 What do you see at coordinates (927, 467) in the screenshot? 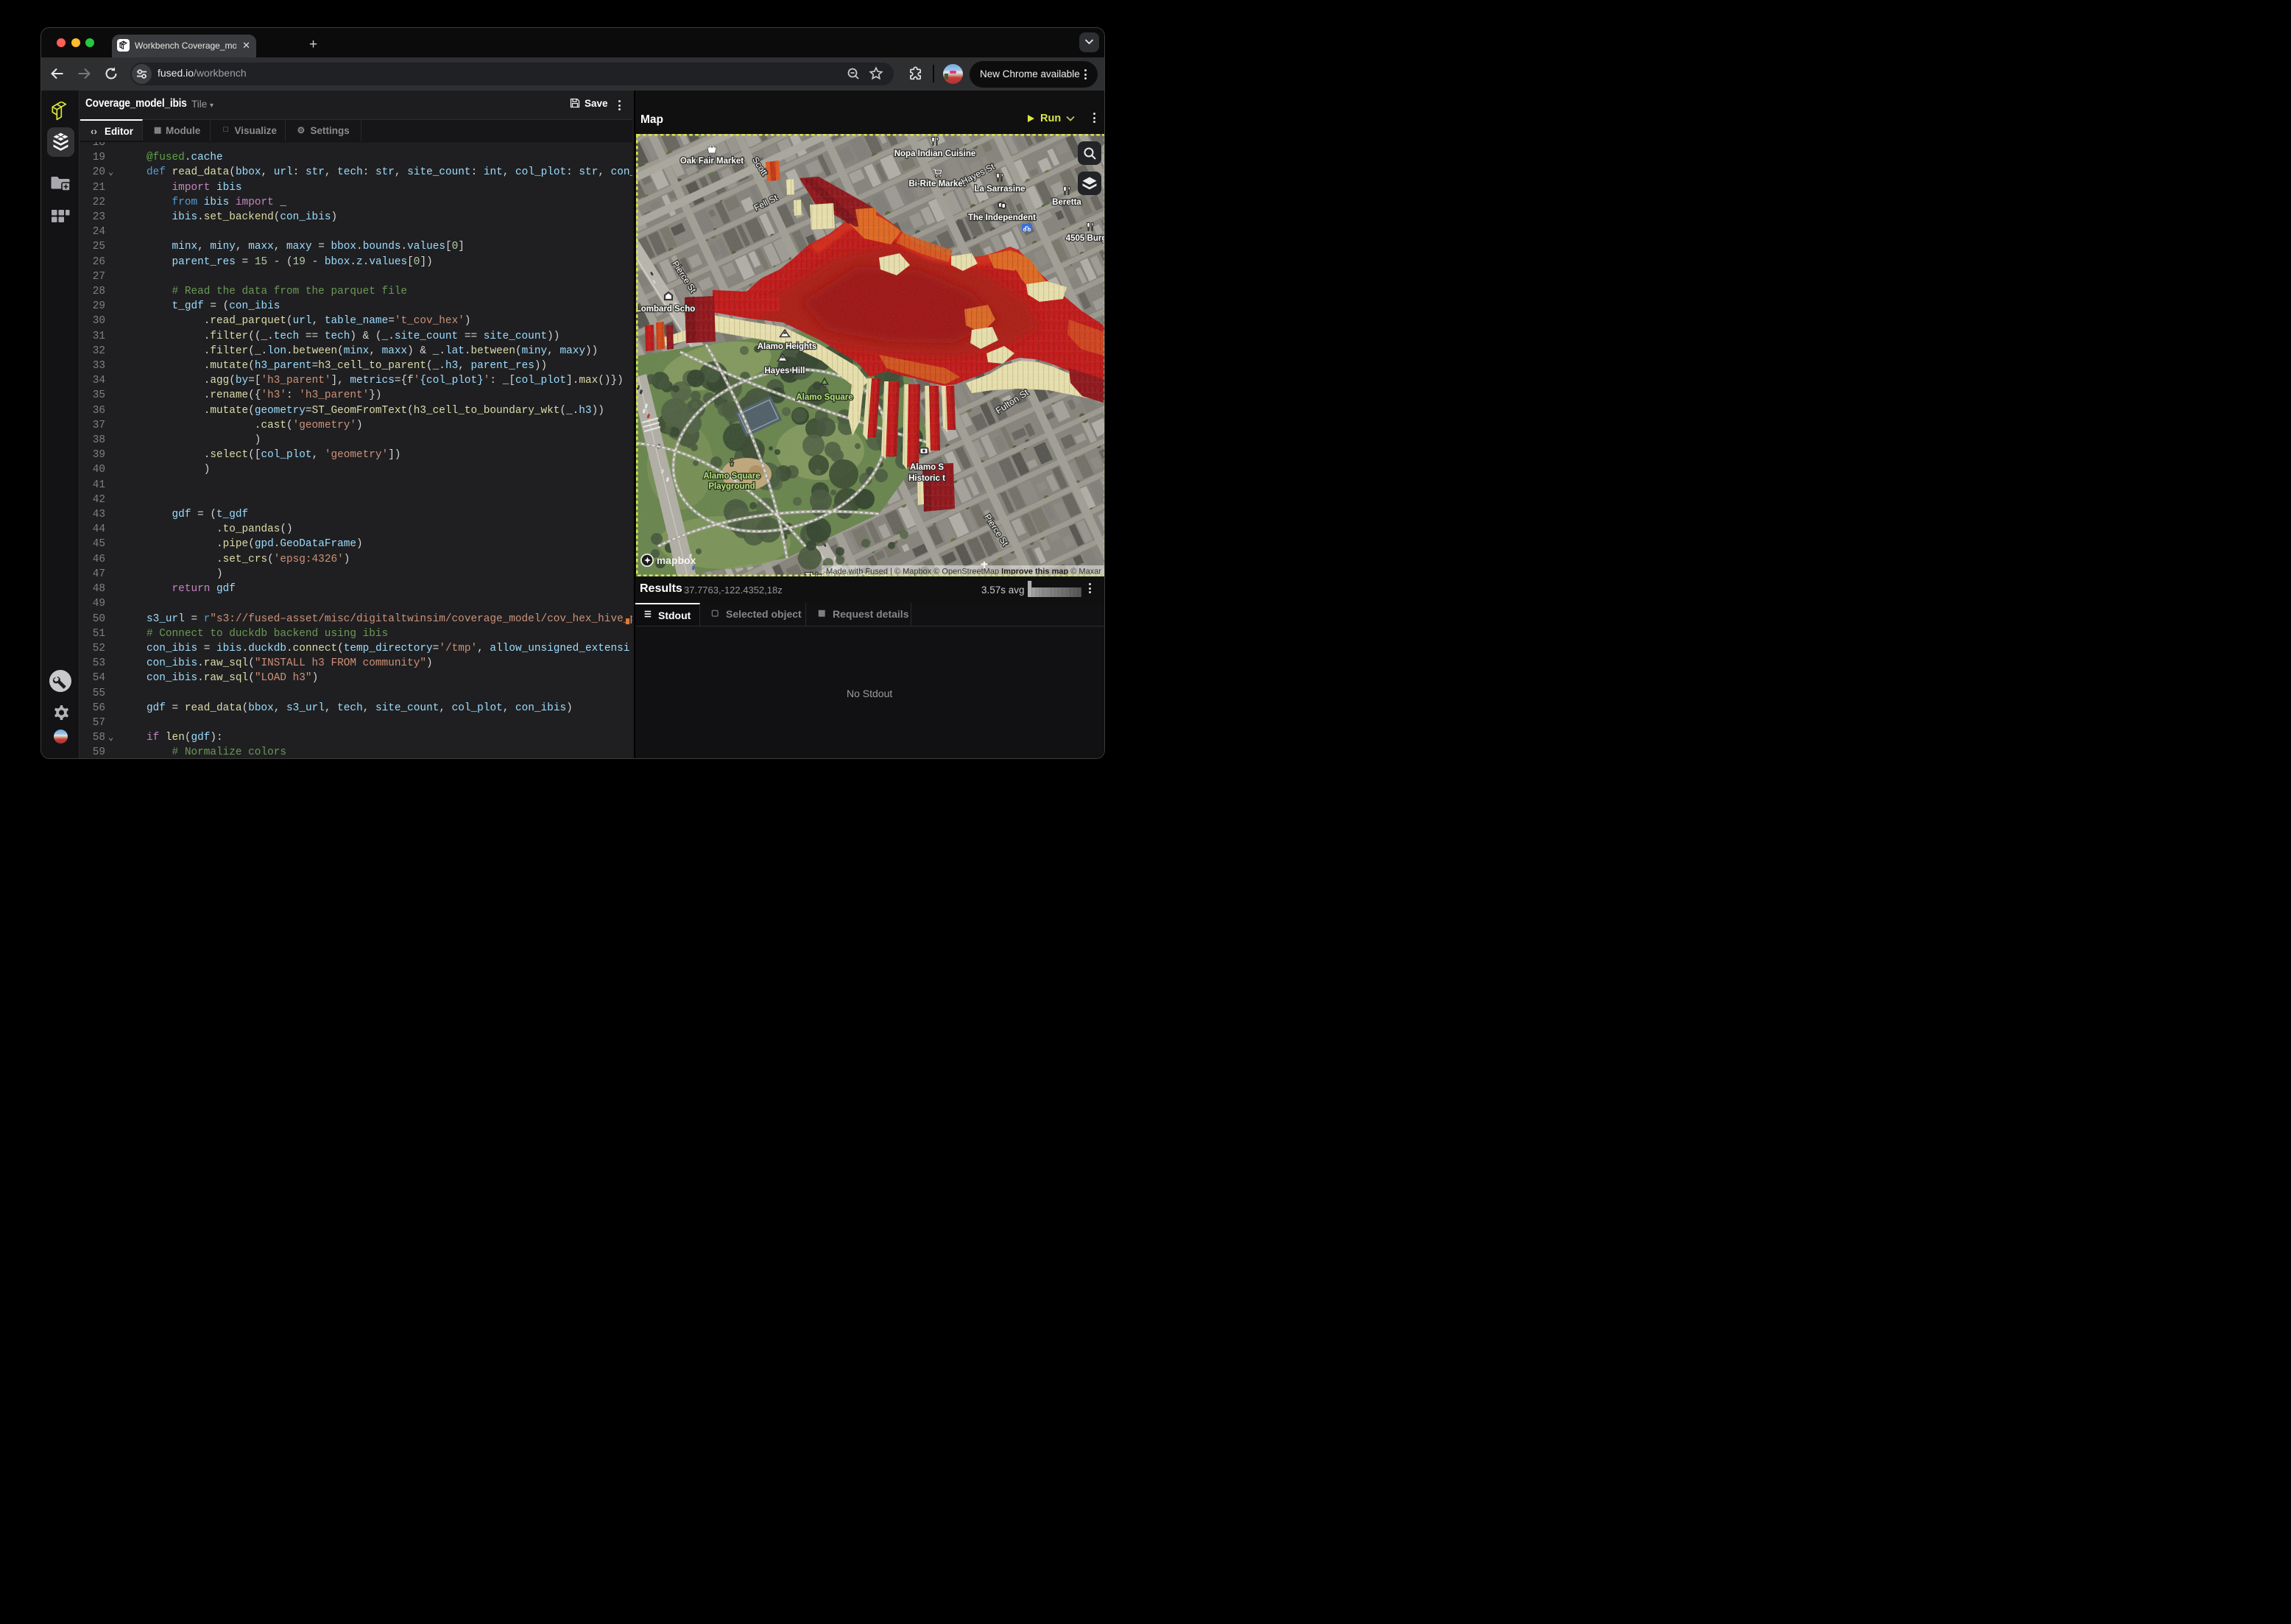
I see `svg-text: Alamo S` at bounding box center [927, 467].